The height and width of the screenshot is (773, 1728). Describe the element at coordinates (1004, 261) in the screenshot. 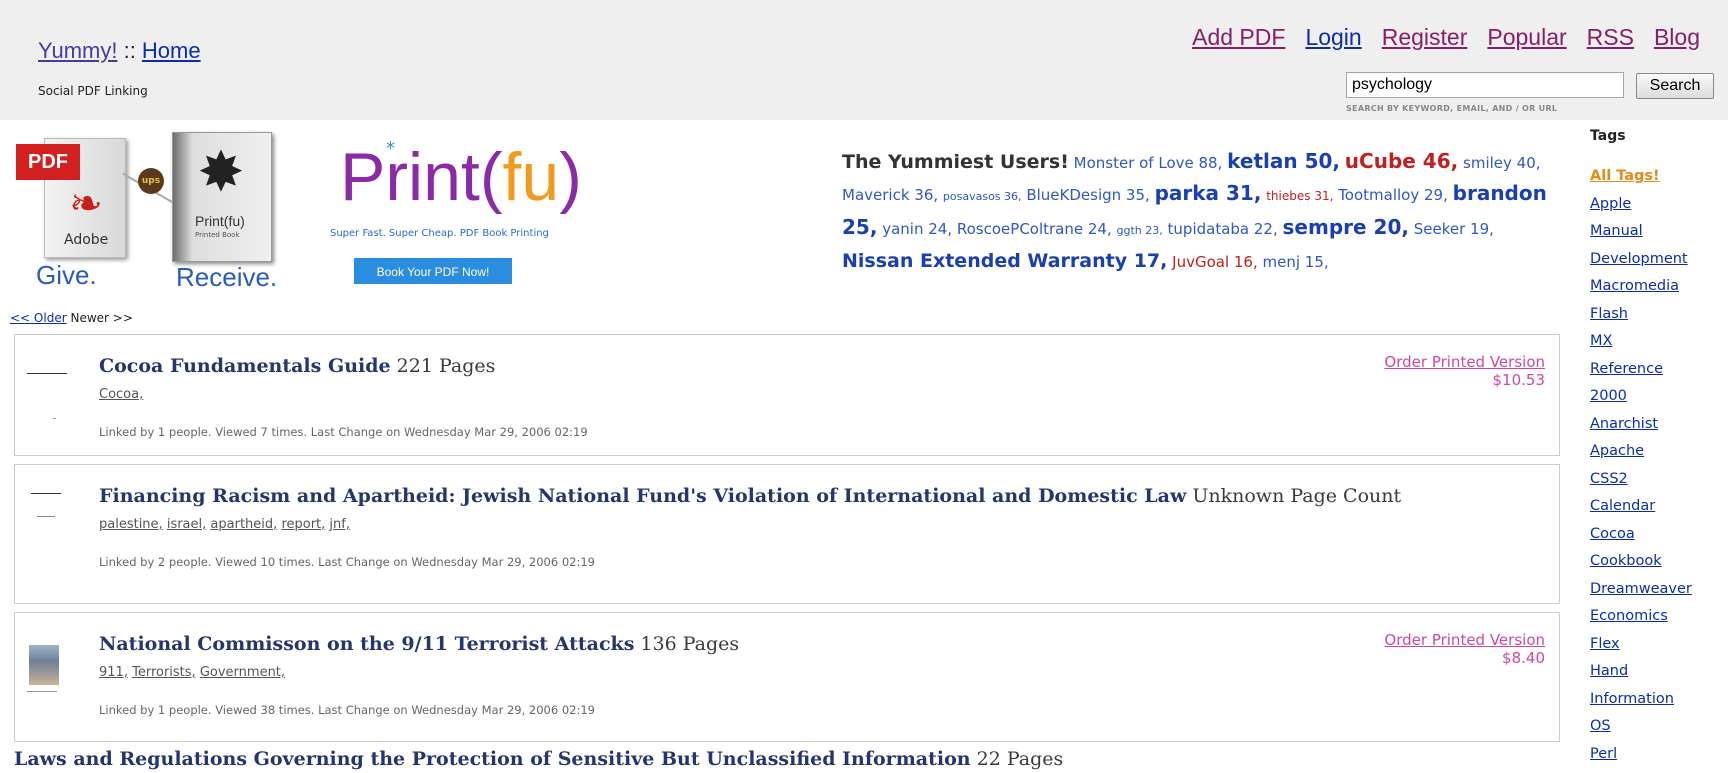

I see `user-link: Nissan Extended Warranty 17,` at that location.